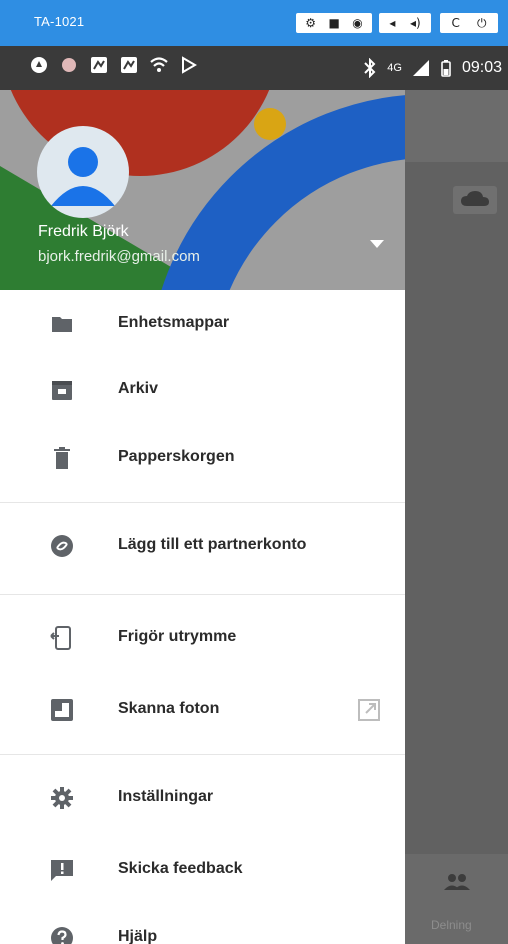  I want to click on menu-item-trash: Papperskorgen, so click(202, 458).